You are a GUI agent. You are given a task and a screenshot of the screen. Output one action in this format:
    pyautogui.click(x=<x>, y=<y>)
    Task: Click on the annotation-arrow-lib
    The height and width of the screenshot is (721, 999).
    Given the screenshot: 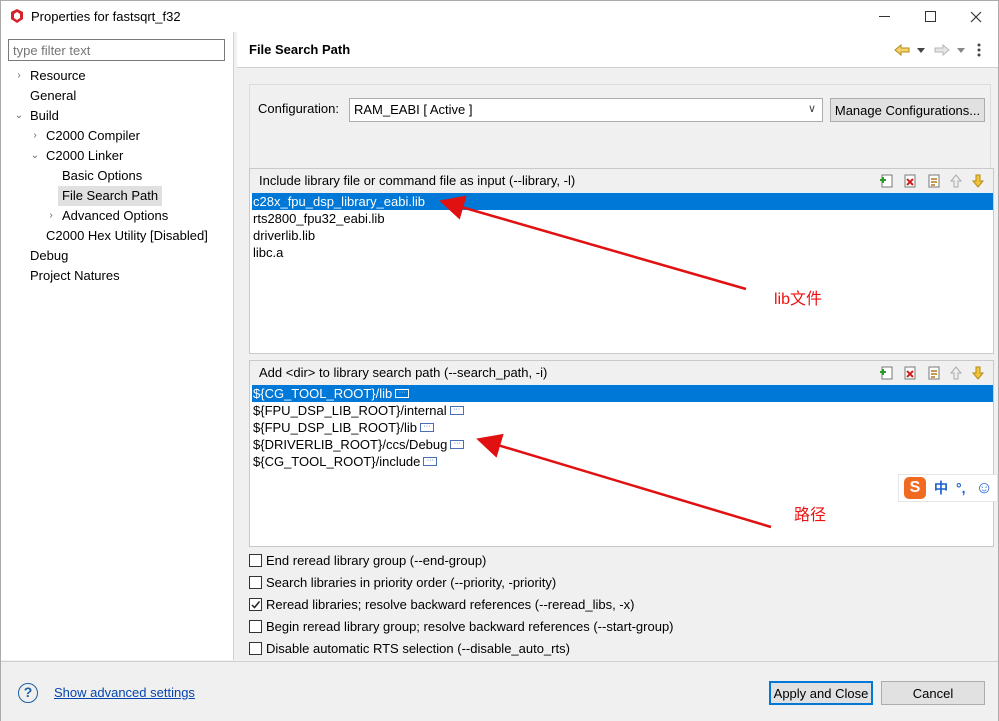 What is the action you would take?
    pyautogui.click(x=593, y=243)
    